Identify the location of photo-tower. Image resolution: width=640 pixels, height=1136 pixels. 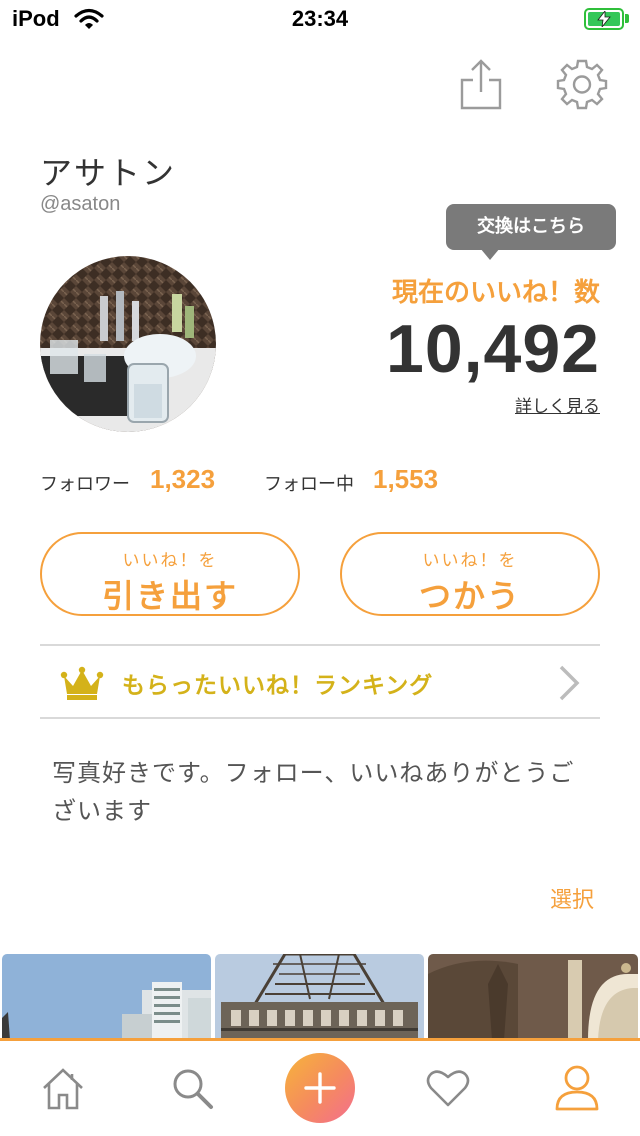
(319, 997).